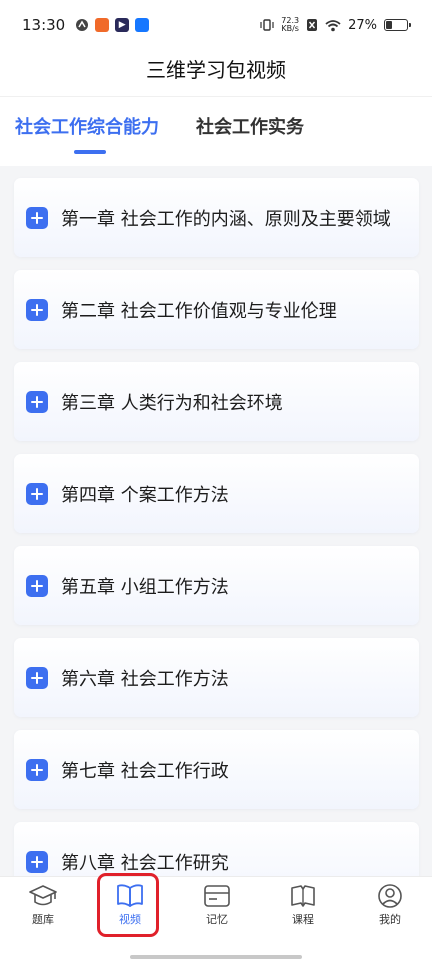  What do you see at coordinates (226, 219) in the screenshot?
I see `chapter-label: 第一章 社会工作的内涵、原则及主要领域` at bounding box center [226, 219].